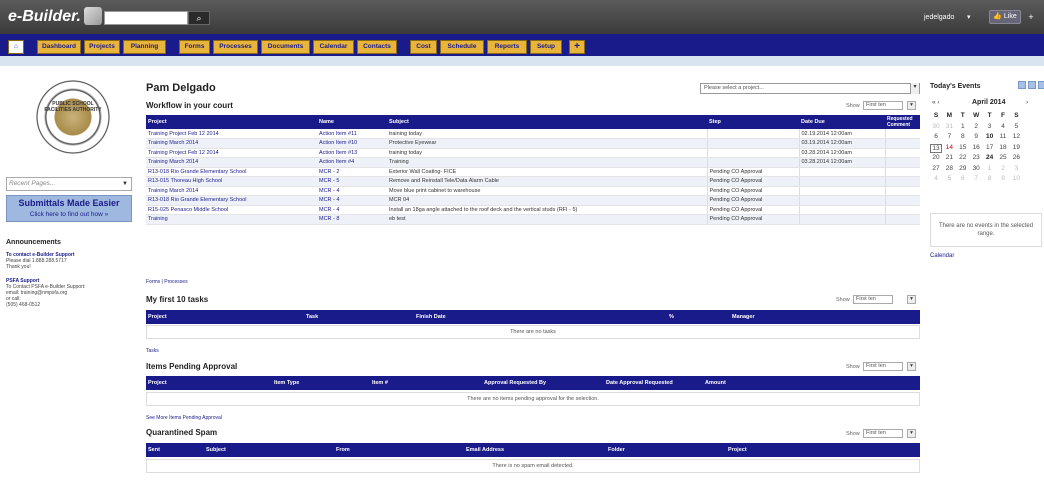  Describe the element at coordinates (535, 450) in the screenshot. I see `column-header: Email Address` at that location.